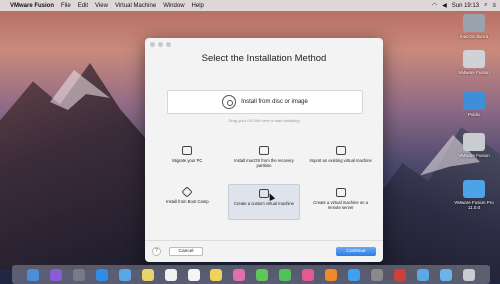  I want to click on server-icon, so click(474, 101).